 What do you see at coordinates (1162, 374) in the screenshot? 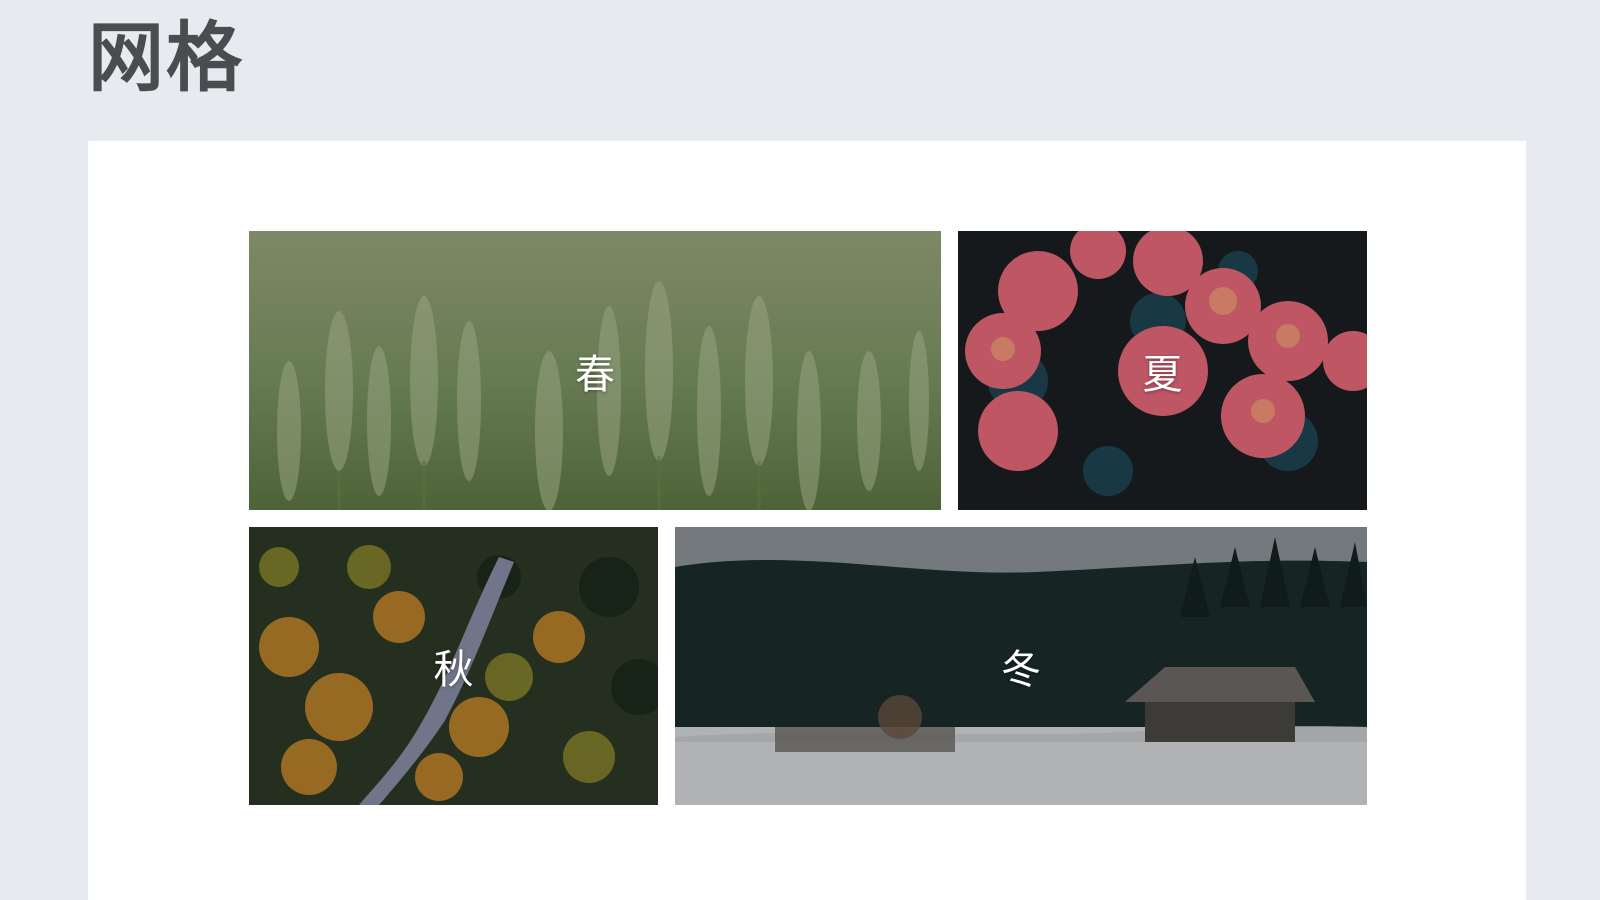
I see `tile-label: 夏` at bounding box center [1162, 374].